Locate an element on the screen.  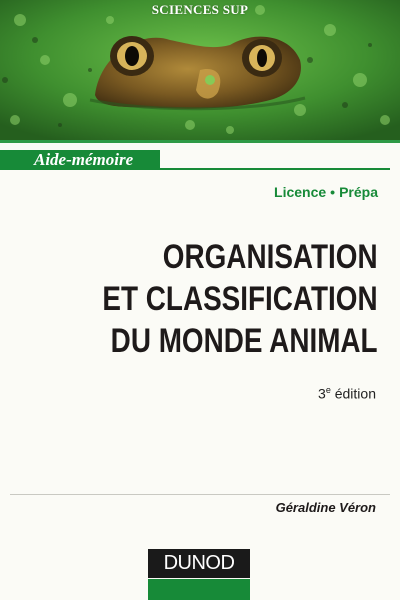
band-rule is located at coordinates (275, 169).